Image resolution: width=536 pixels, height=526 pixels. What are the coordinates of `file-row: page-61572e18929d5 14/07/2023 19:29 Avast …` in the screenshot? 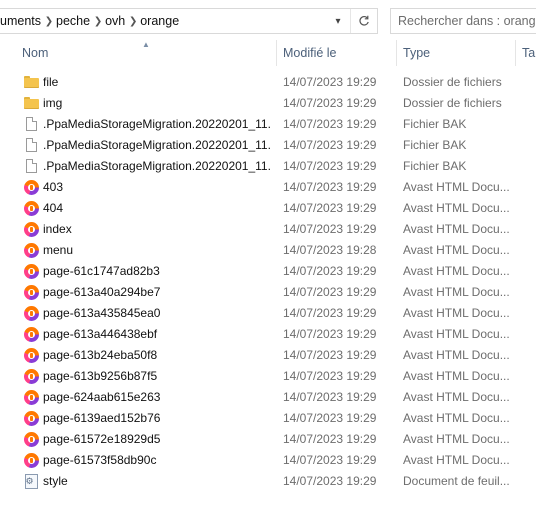 It's located at (268, 439).